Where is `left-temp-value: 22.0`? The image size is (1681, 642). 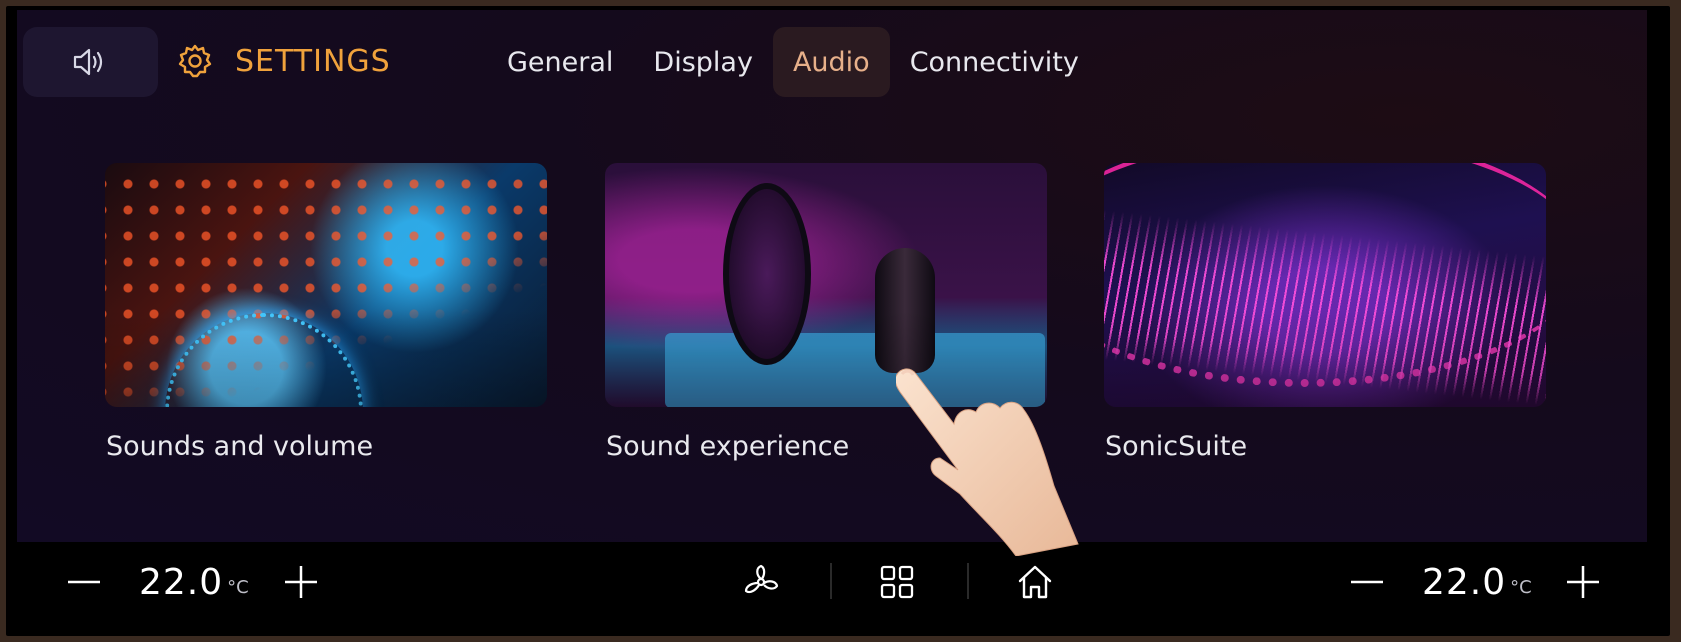 left-temp-value: 22.0 is located at coordinates (181, 582).